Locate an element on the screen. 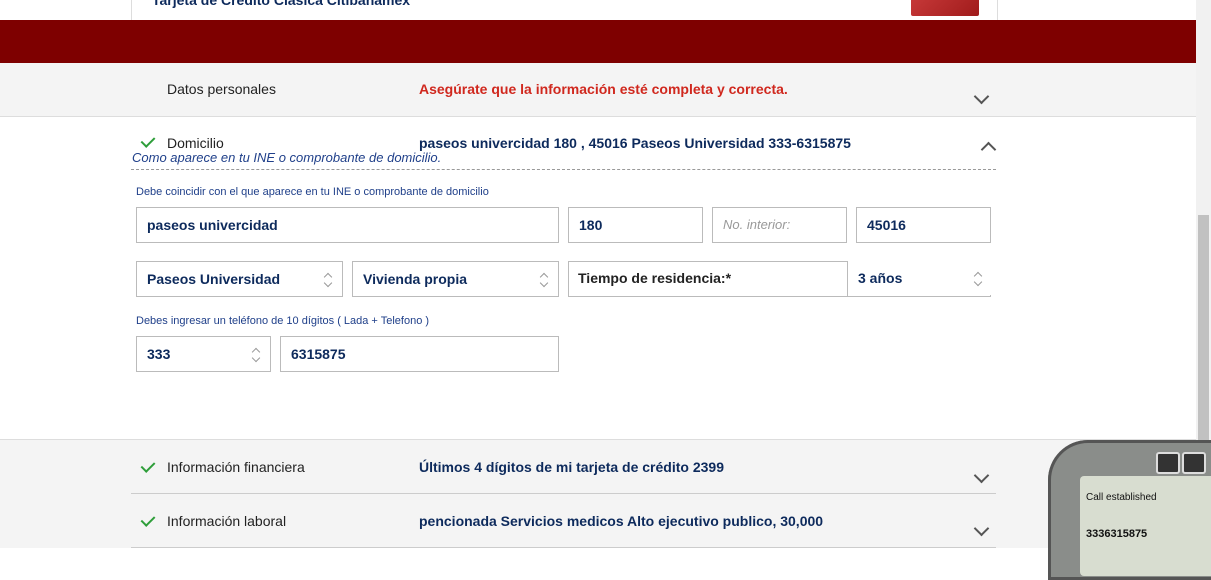  section-divider is located at coordinates (563, 547).